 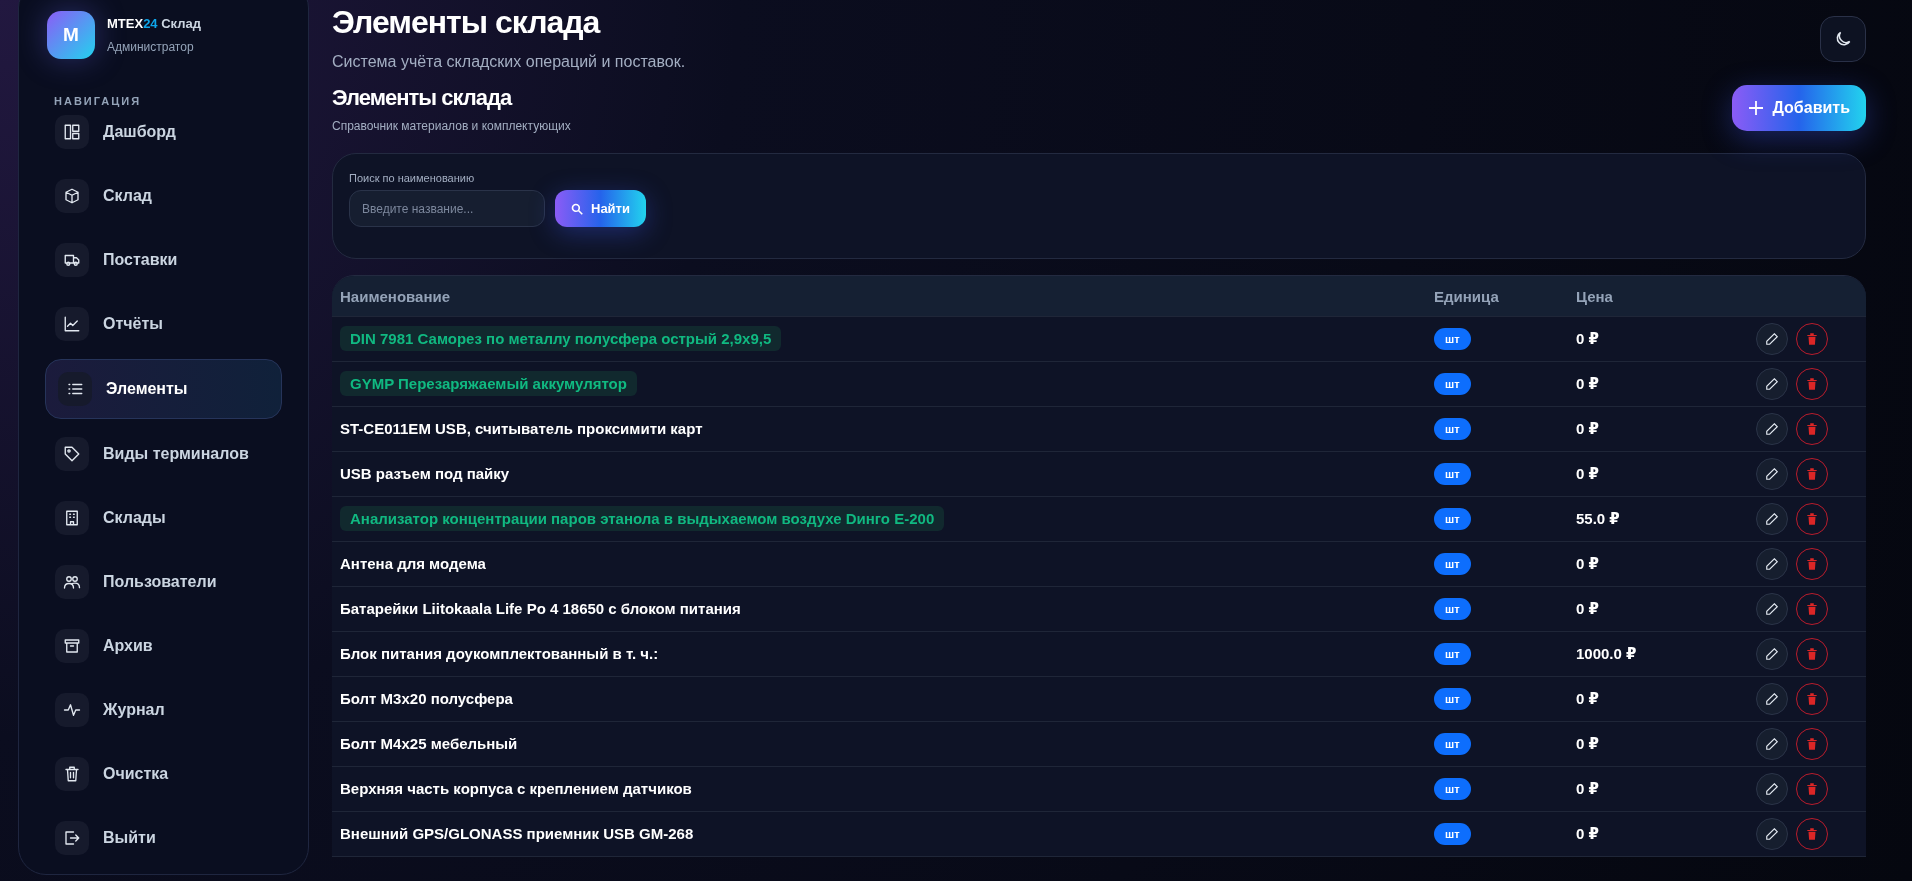 I want to click on item-name: USB разъем под пайку, so click(x=425, y=473).